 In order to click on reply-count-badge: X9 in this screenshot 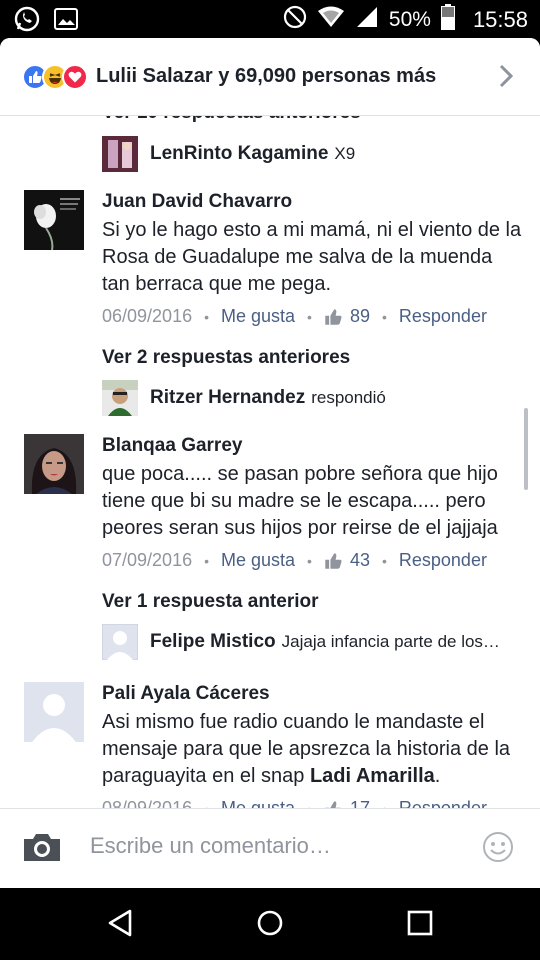, I will do `click(345, 153)`.